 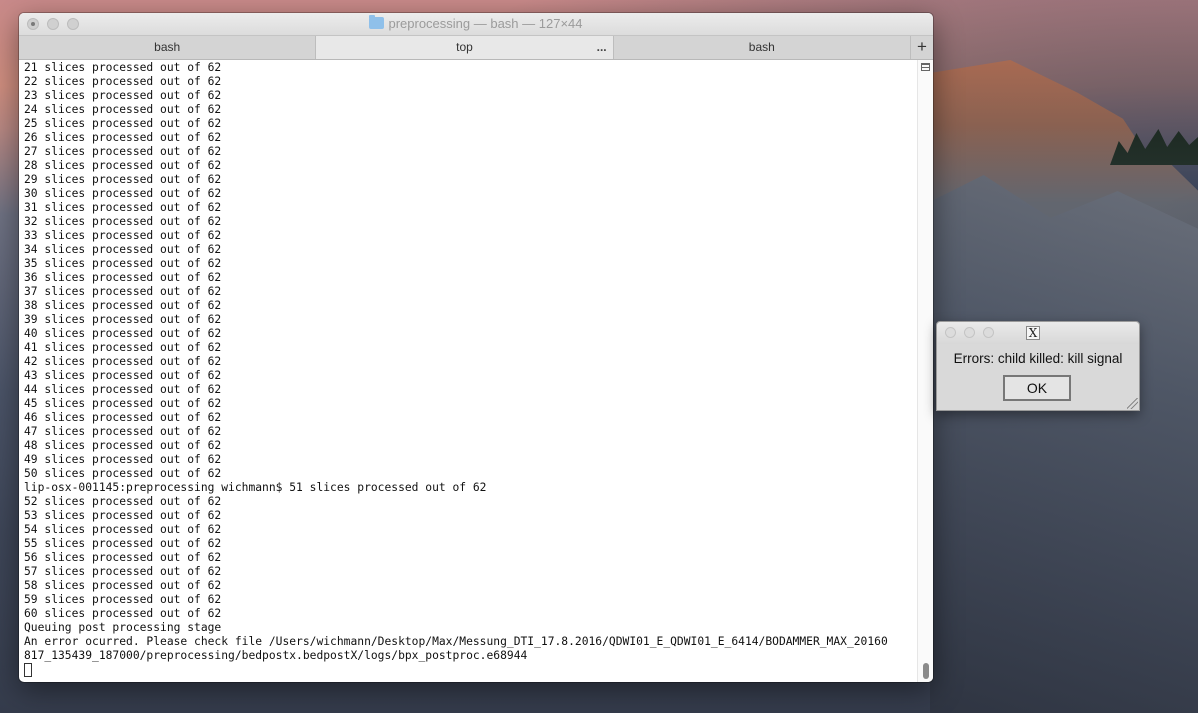 I want to click on terminal-line: 50 slices processed out of 62, so click(x=123, y=473).